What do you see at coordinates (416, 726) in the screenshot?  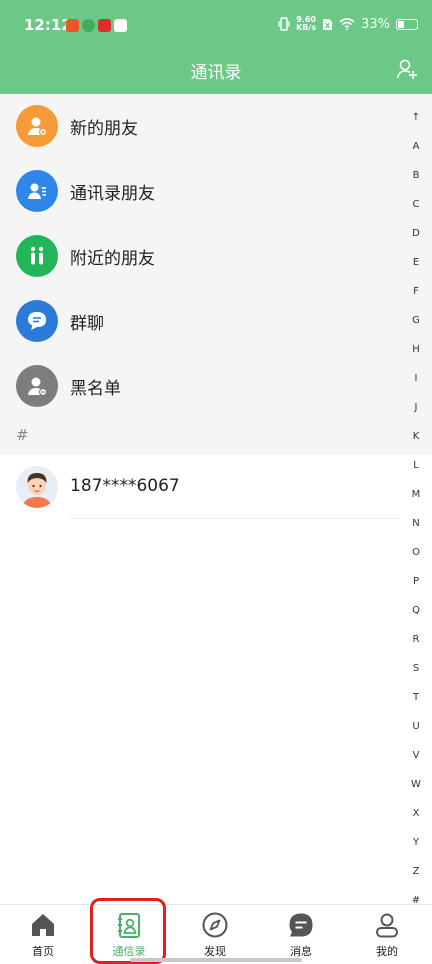 I see `index-letter: U` at bounding box center [416, 726].